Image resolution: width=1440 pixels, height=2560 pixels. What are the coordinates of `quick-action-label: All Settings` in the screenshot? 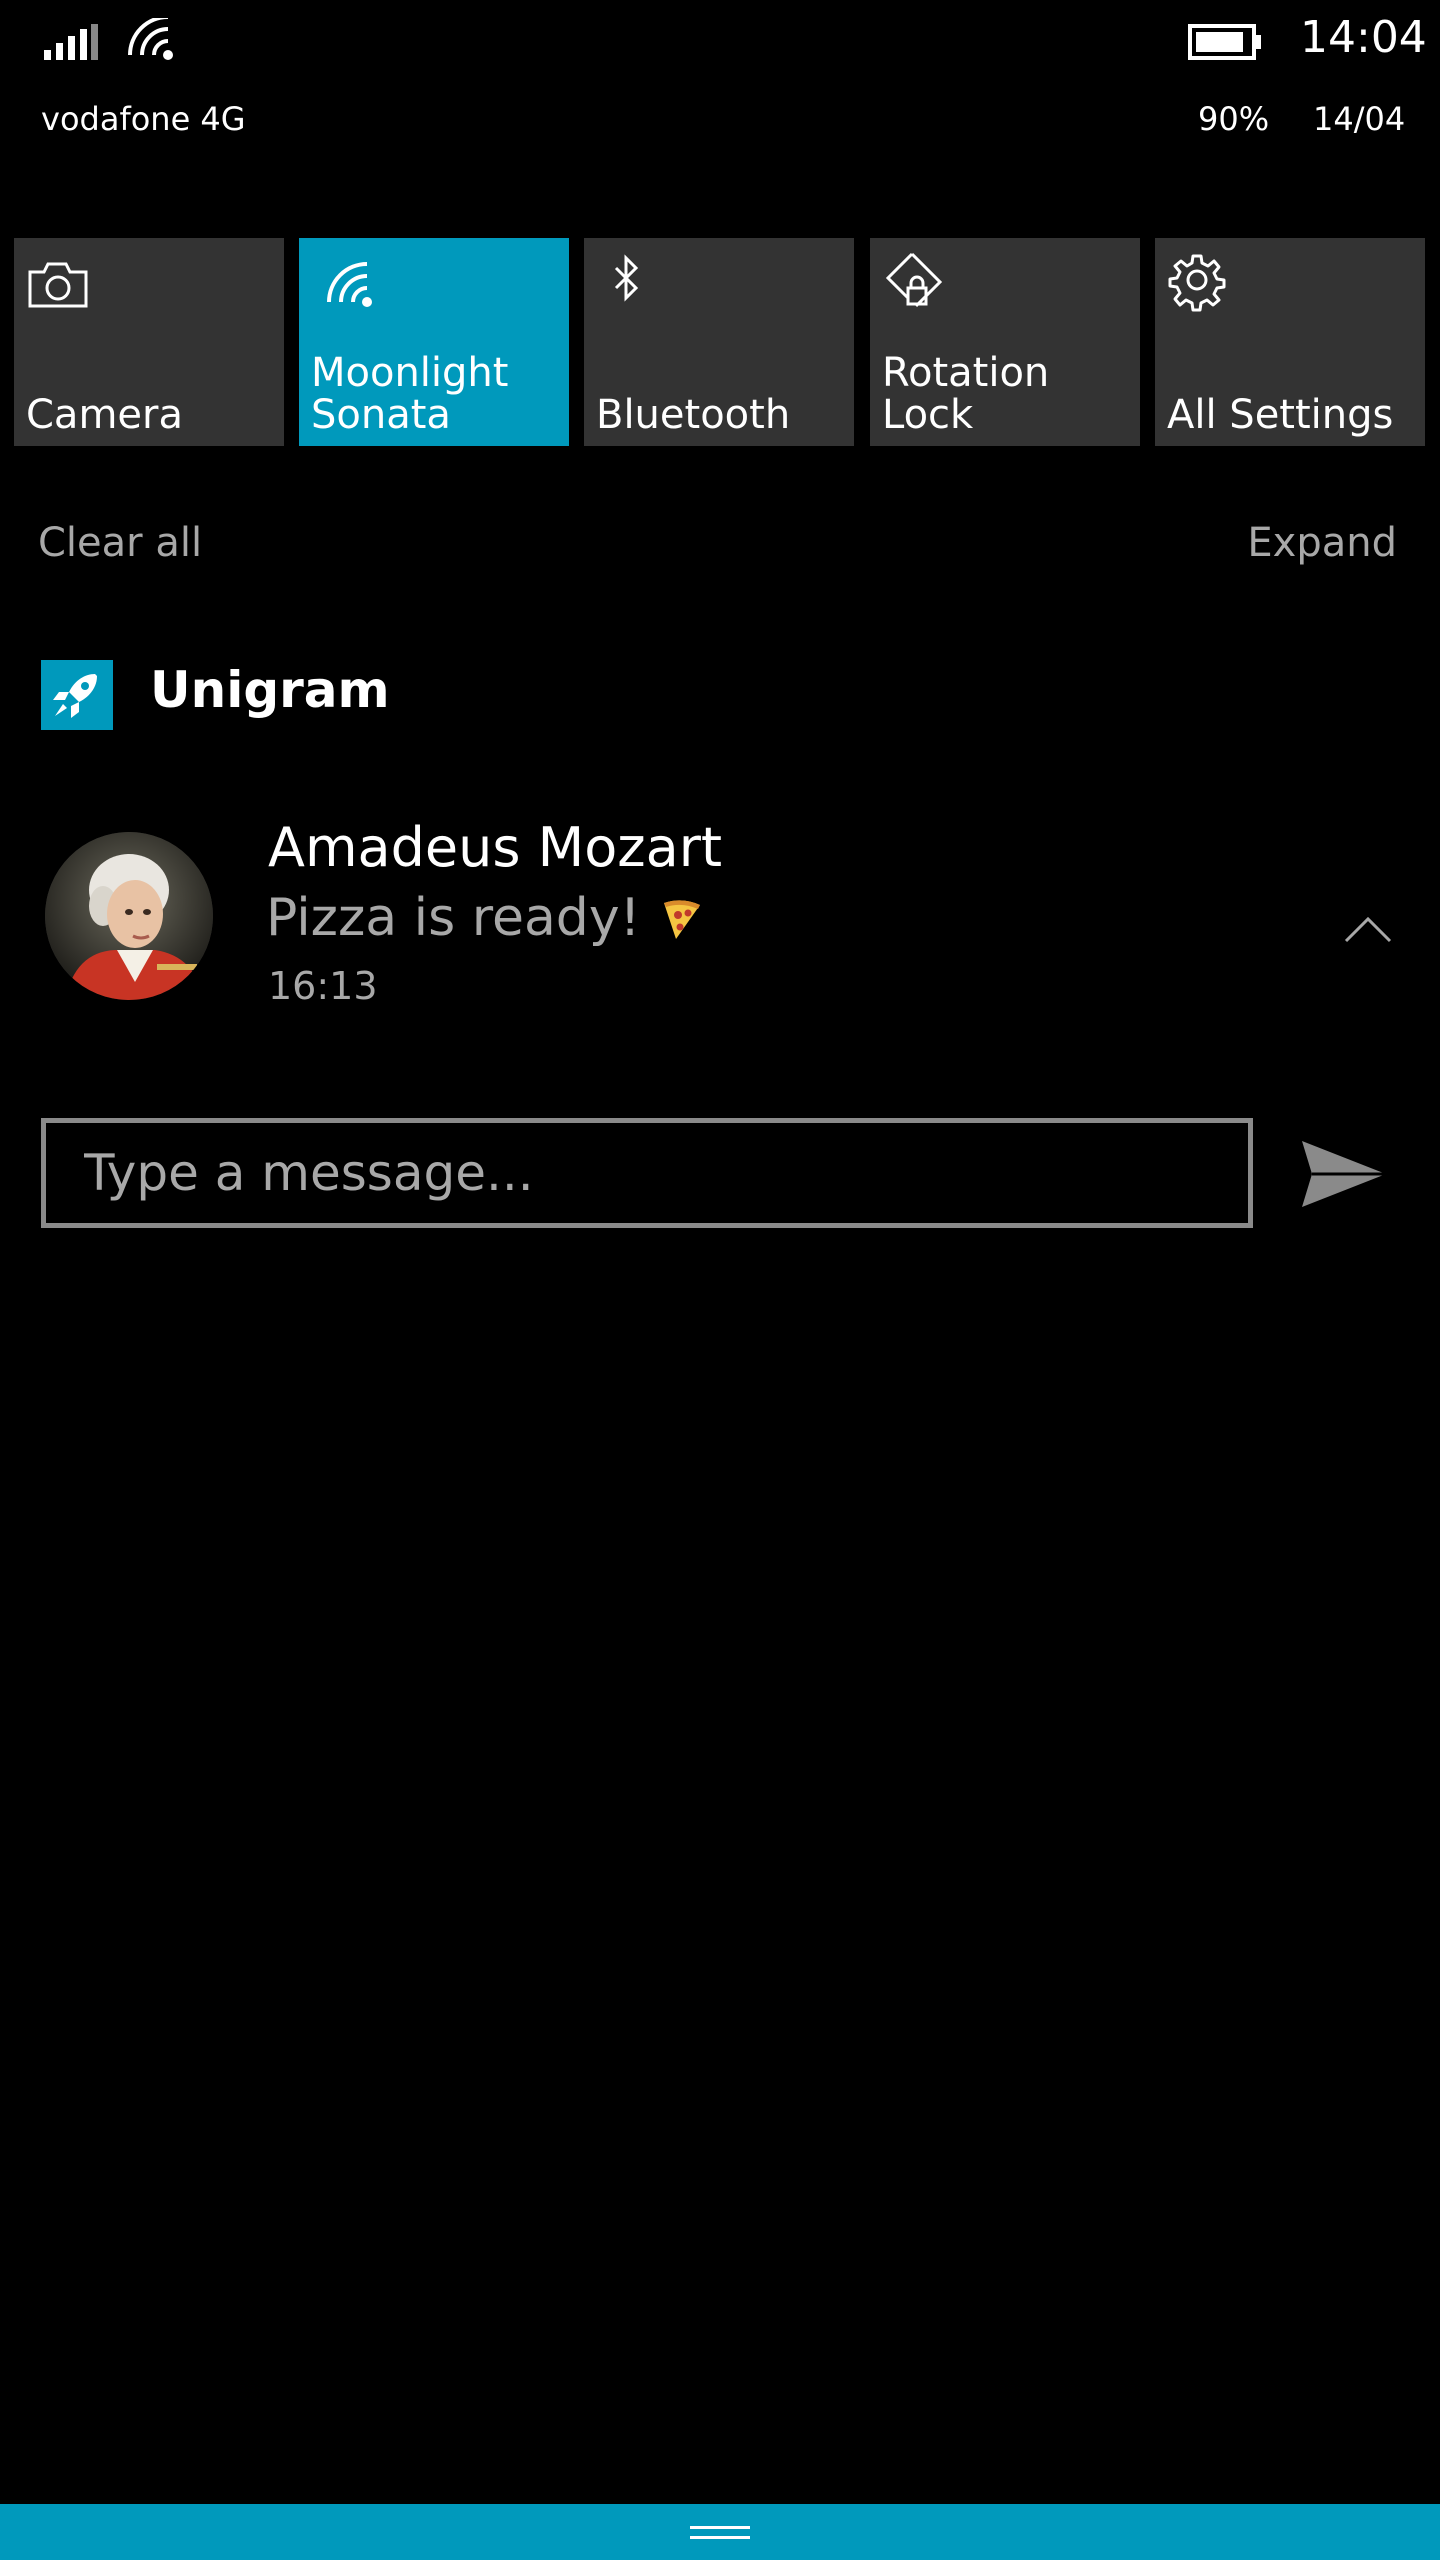 It's located at (1280, 415).